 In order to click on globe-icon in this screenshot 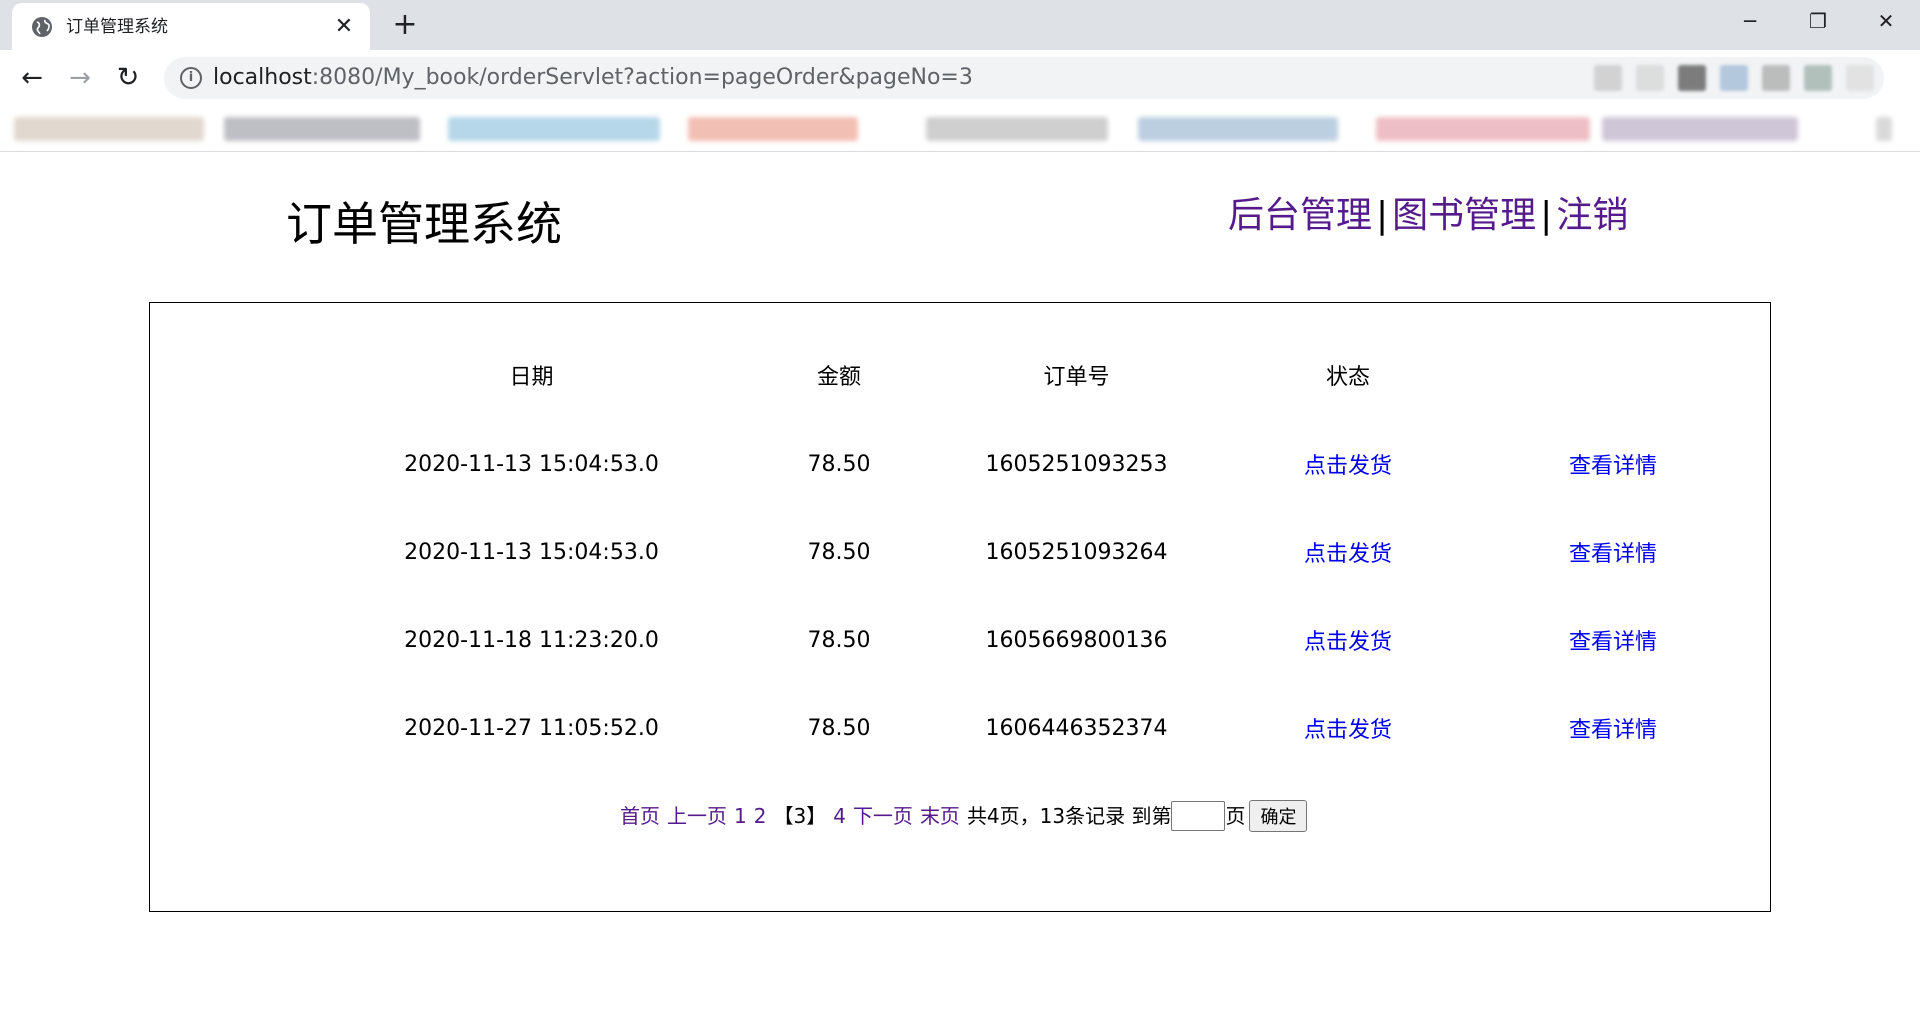, I will do `click(42, 27)`.